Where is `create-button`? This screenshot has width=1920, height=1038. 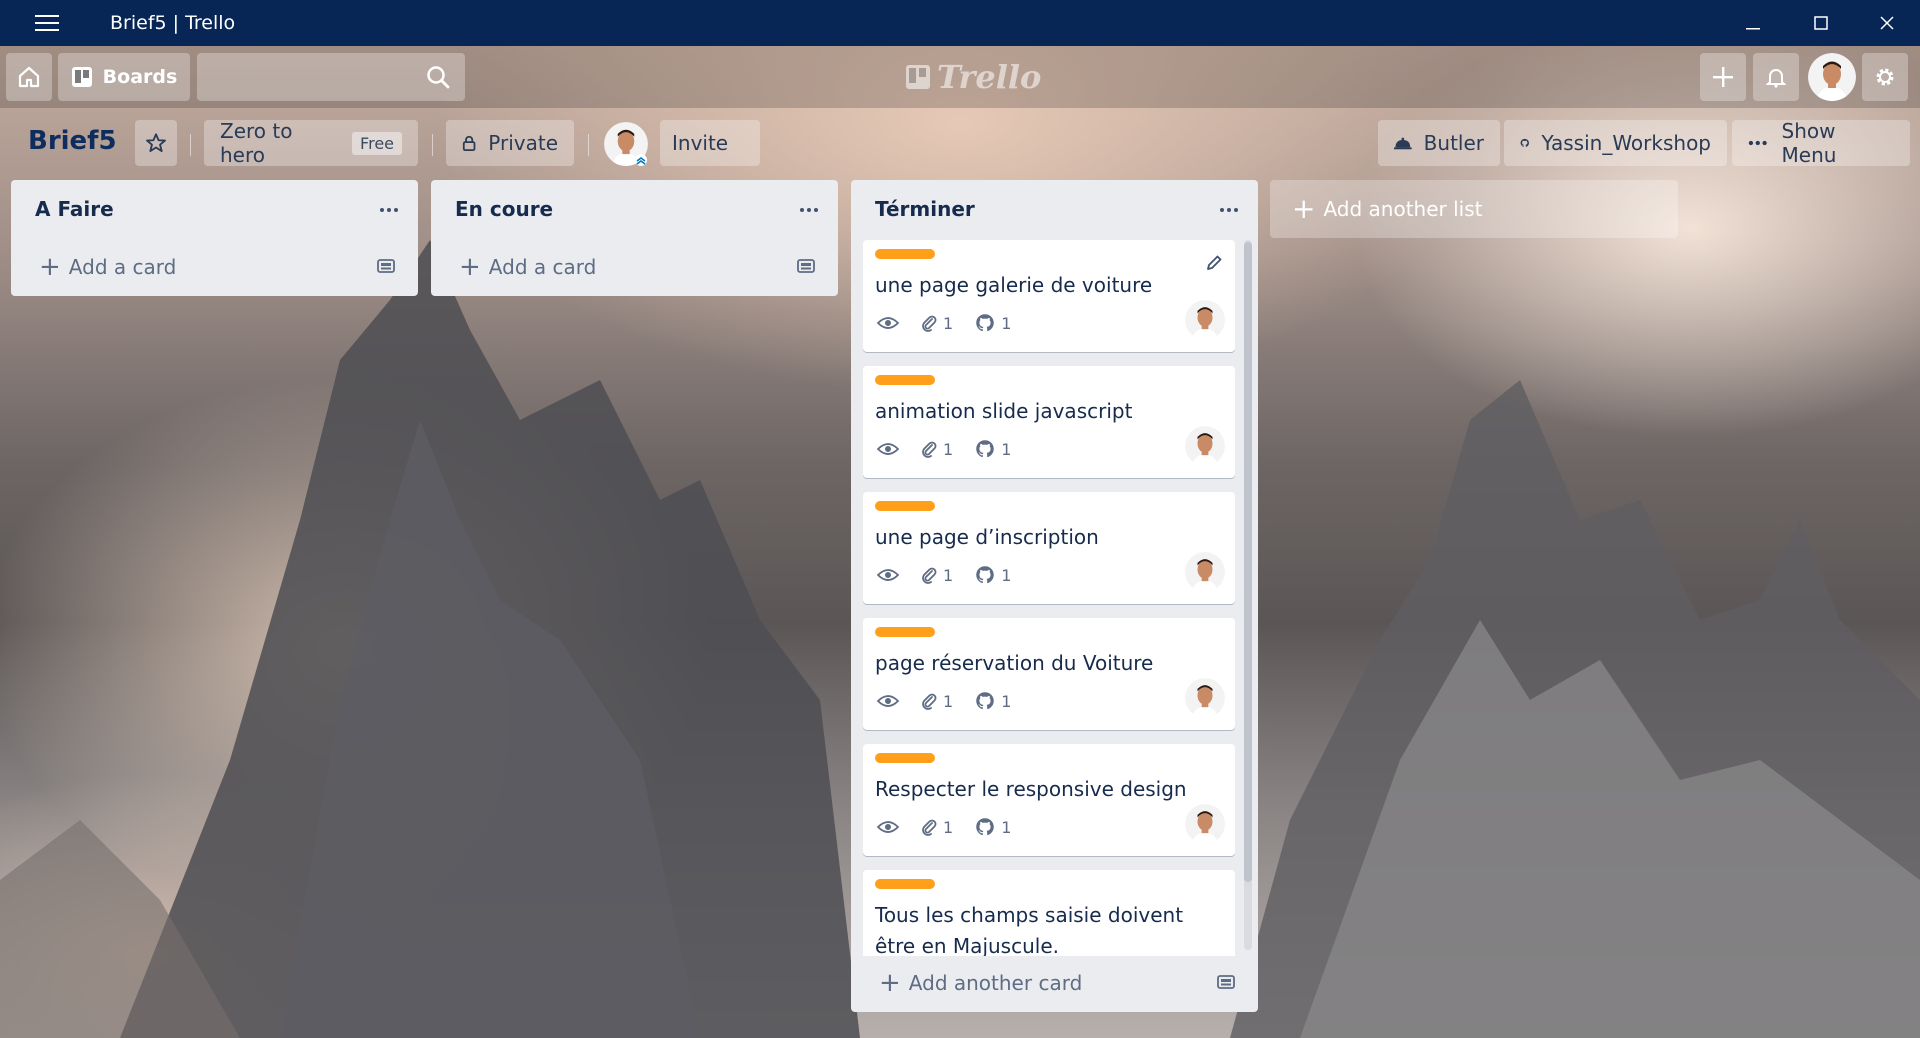 create-button is located at coordinates (1723, 77).